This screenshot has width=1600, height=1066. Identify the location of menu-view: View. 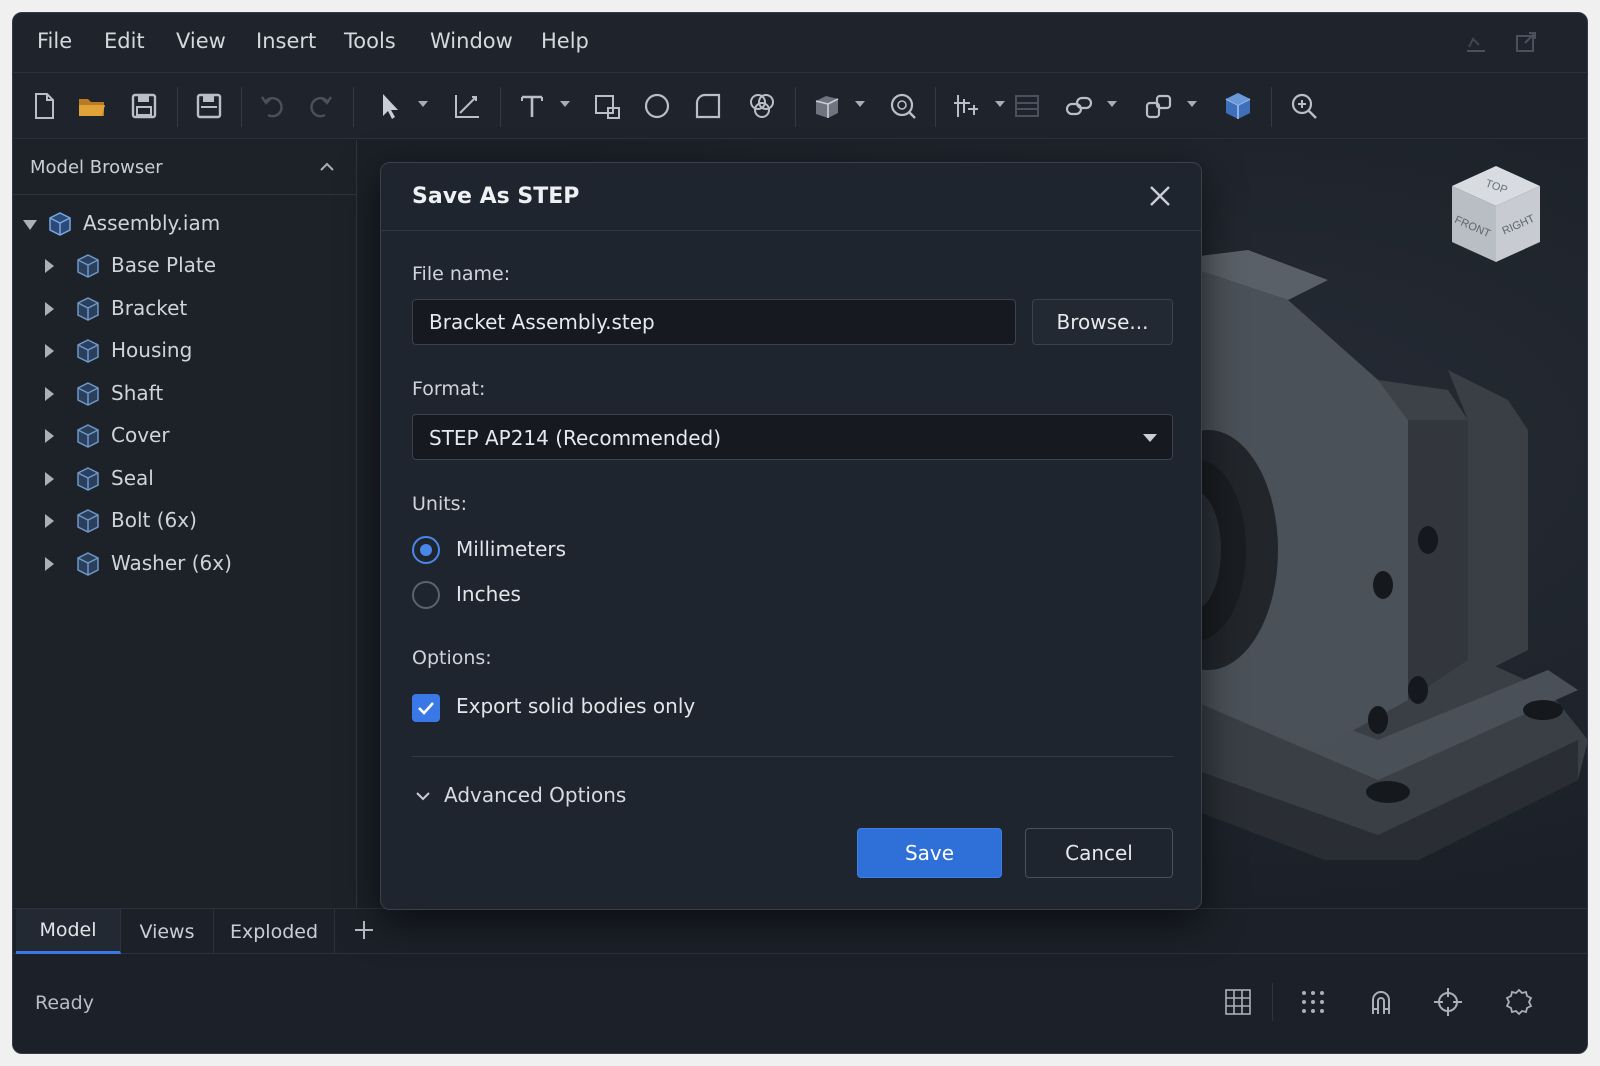
(201, 41).